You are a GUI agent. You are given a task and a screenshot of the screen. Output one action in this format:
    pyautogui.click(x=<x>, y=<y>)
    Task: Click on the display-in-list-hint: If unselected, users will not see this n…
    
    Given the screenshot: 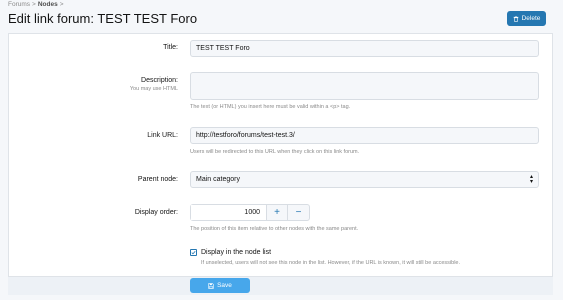 What is the action you would take?
    pyautogui.click(x=331, y=263)
    